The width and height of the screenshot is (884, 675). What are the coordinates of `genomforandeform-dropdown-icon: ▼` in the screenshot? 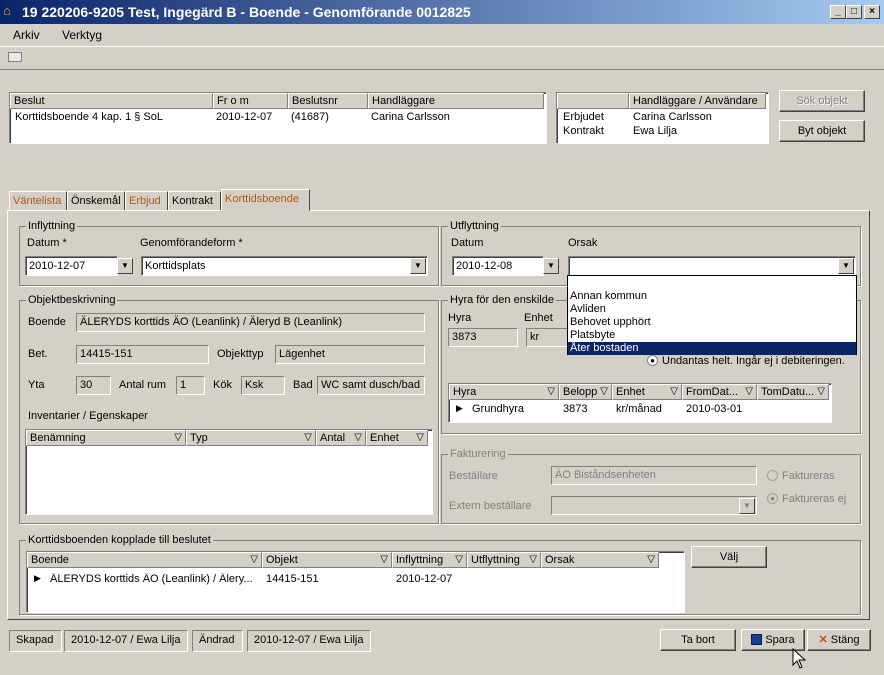 It's located at (418, 266).